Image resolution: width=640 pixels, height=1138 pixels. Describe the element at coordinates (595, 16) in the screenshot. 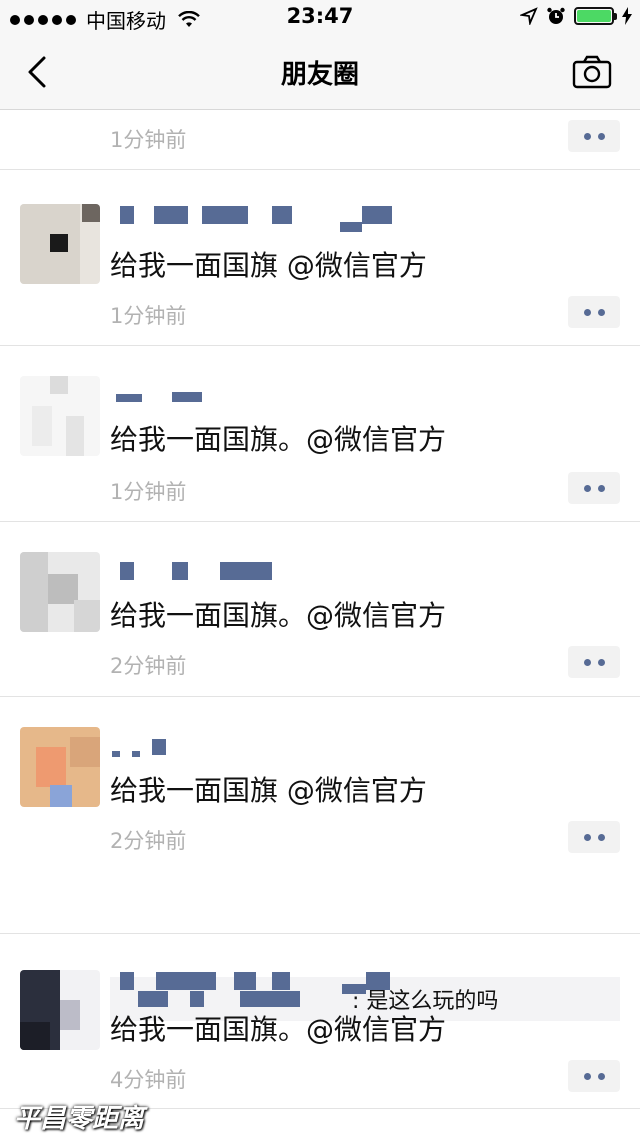

I see `battery-icon` at that location.